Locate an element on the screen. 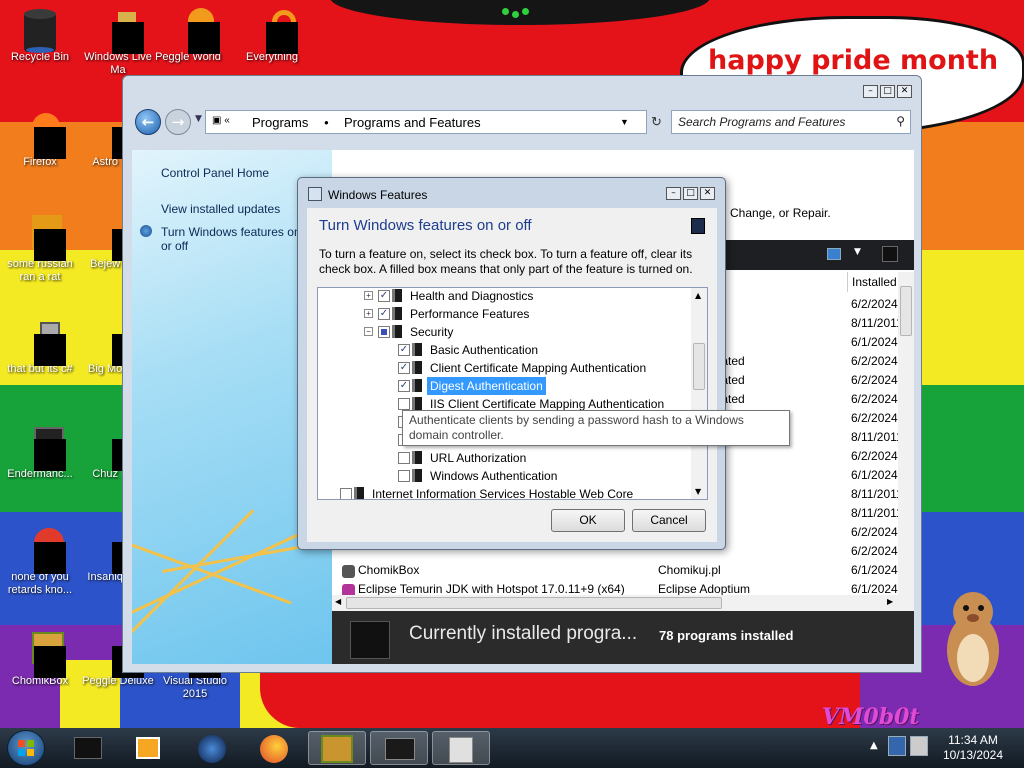 The width and height of the screenshot is (1024, 768). taskbar-app-media is located at coordinates (149, 748).